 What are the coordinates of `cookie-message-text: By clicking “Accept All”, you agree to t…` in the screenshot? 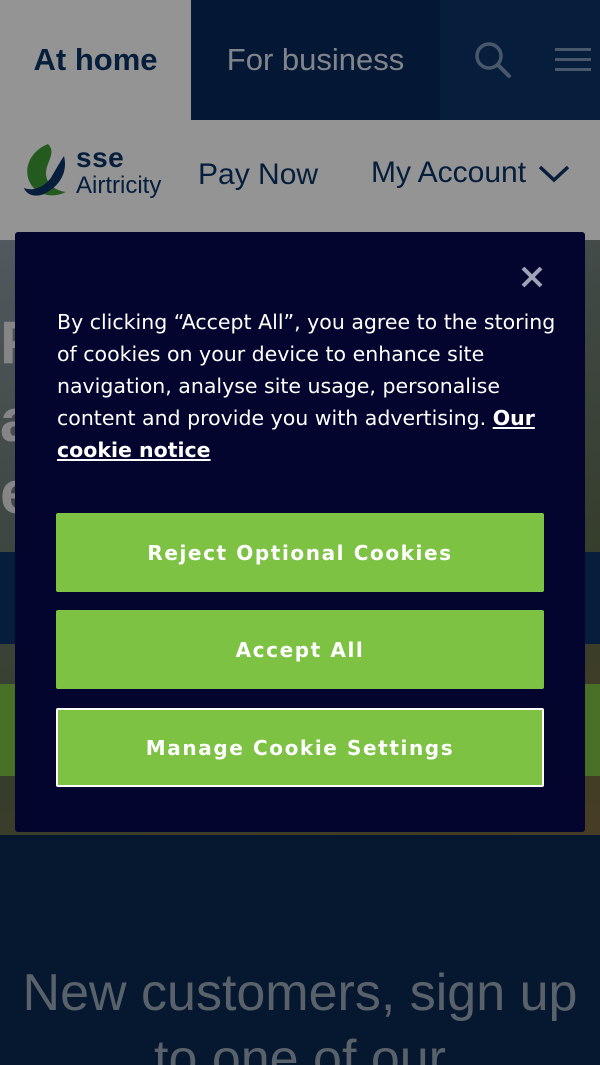 It's located at (306, 370).